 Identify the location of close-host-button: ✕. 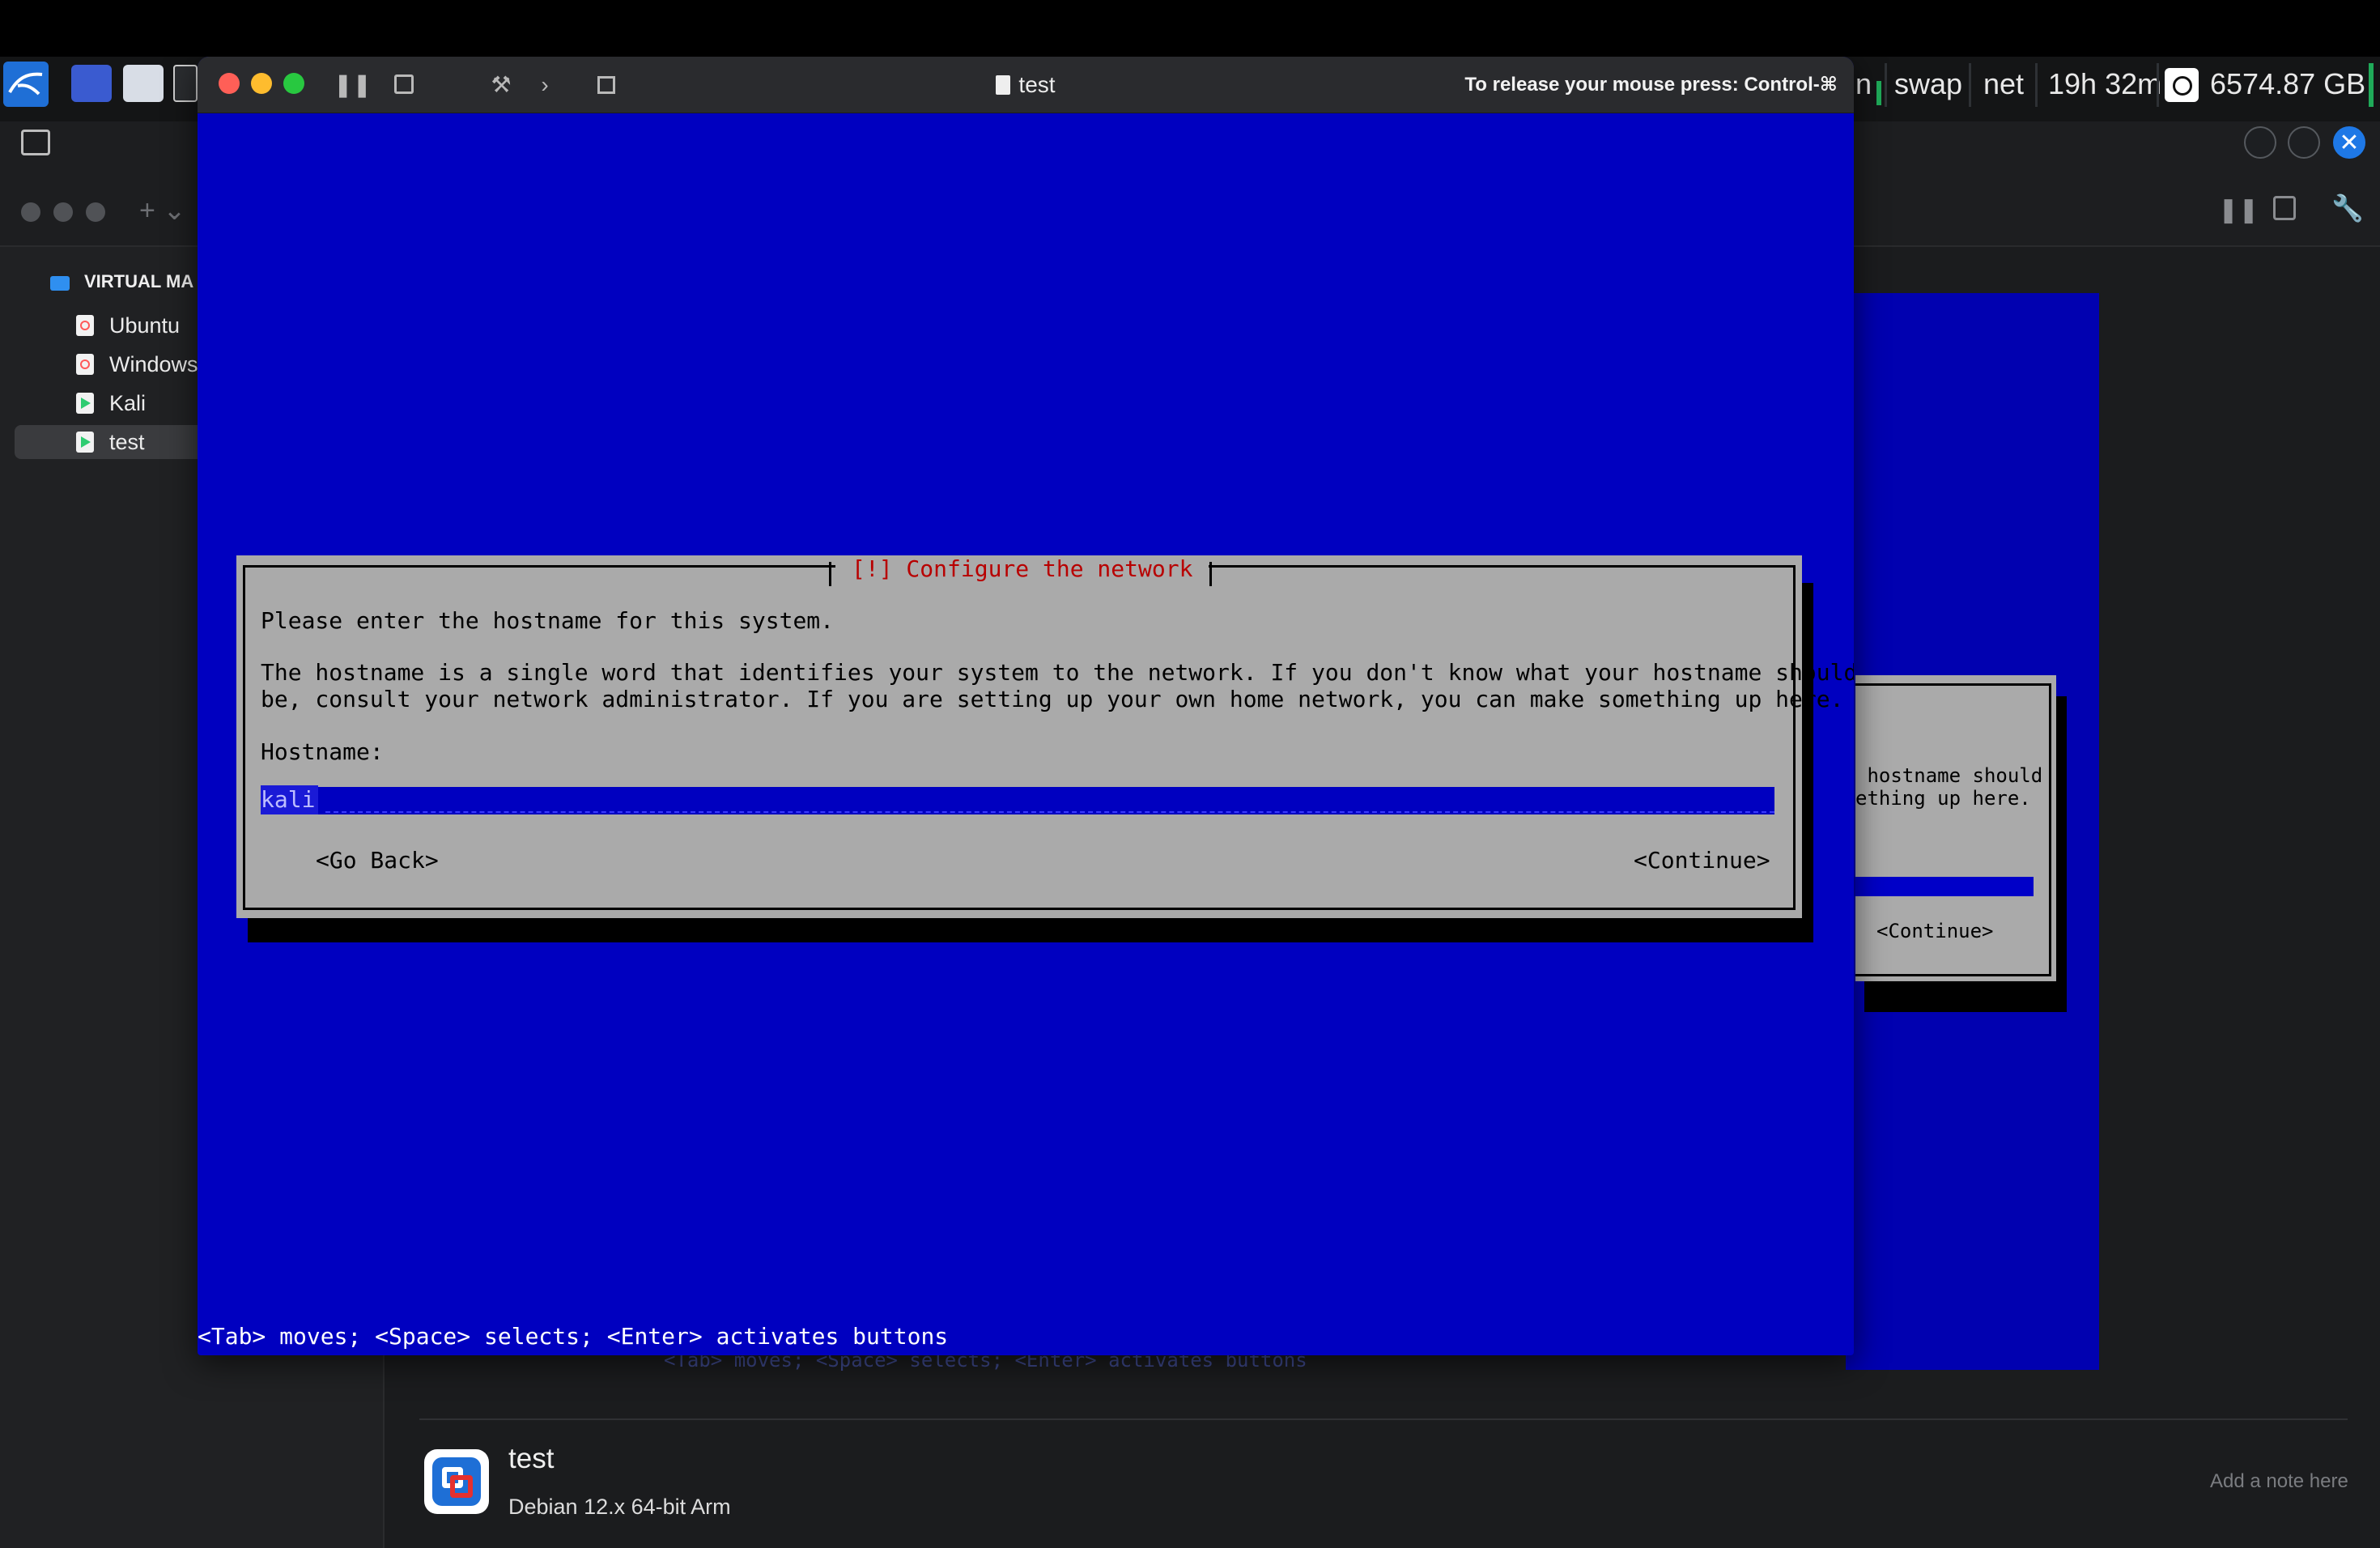
(2349, 142).